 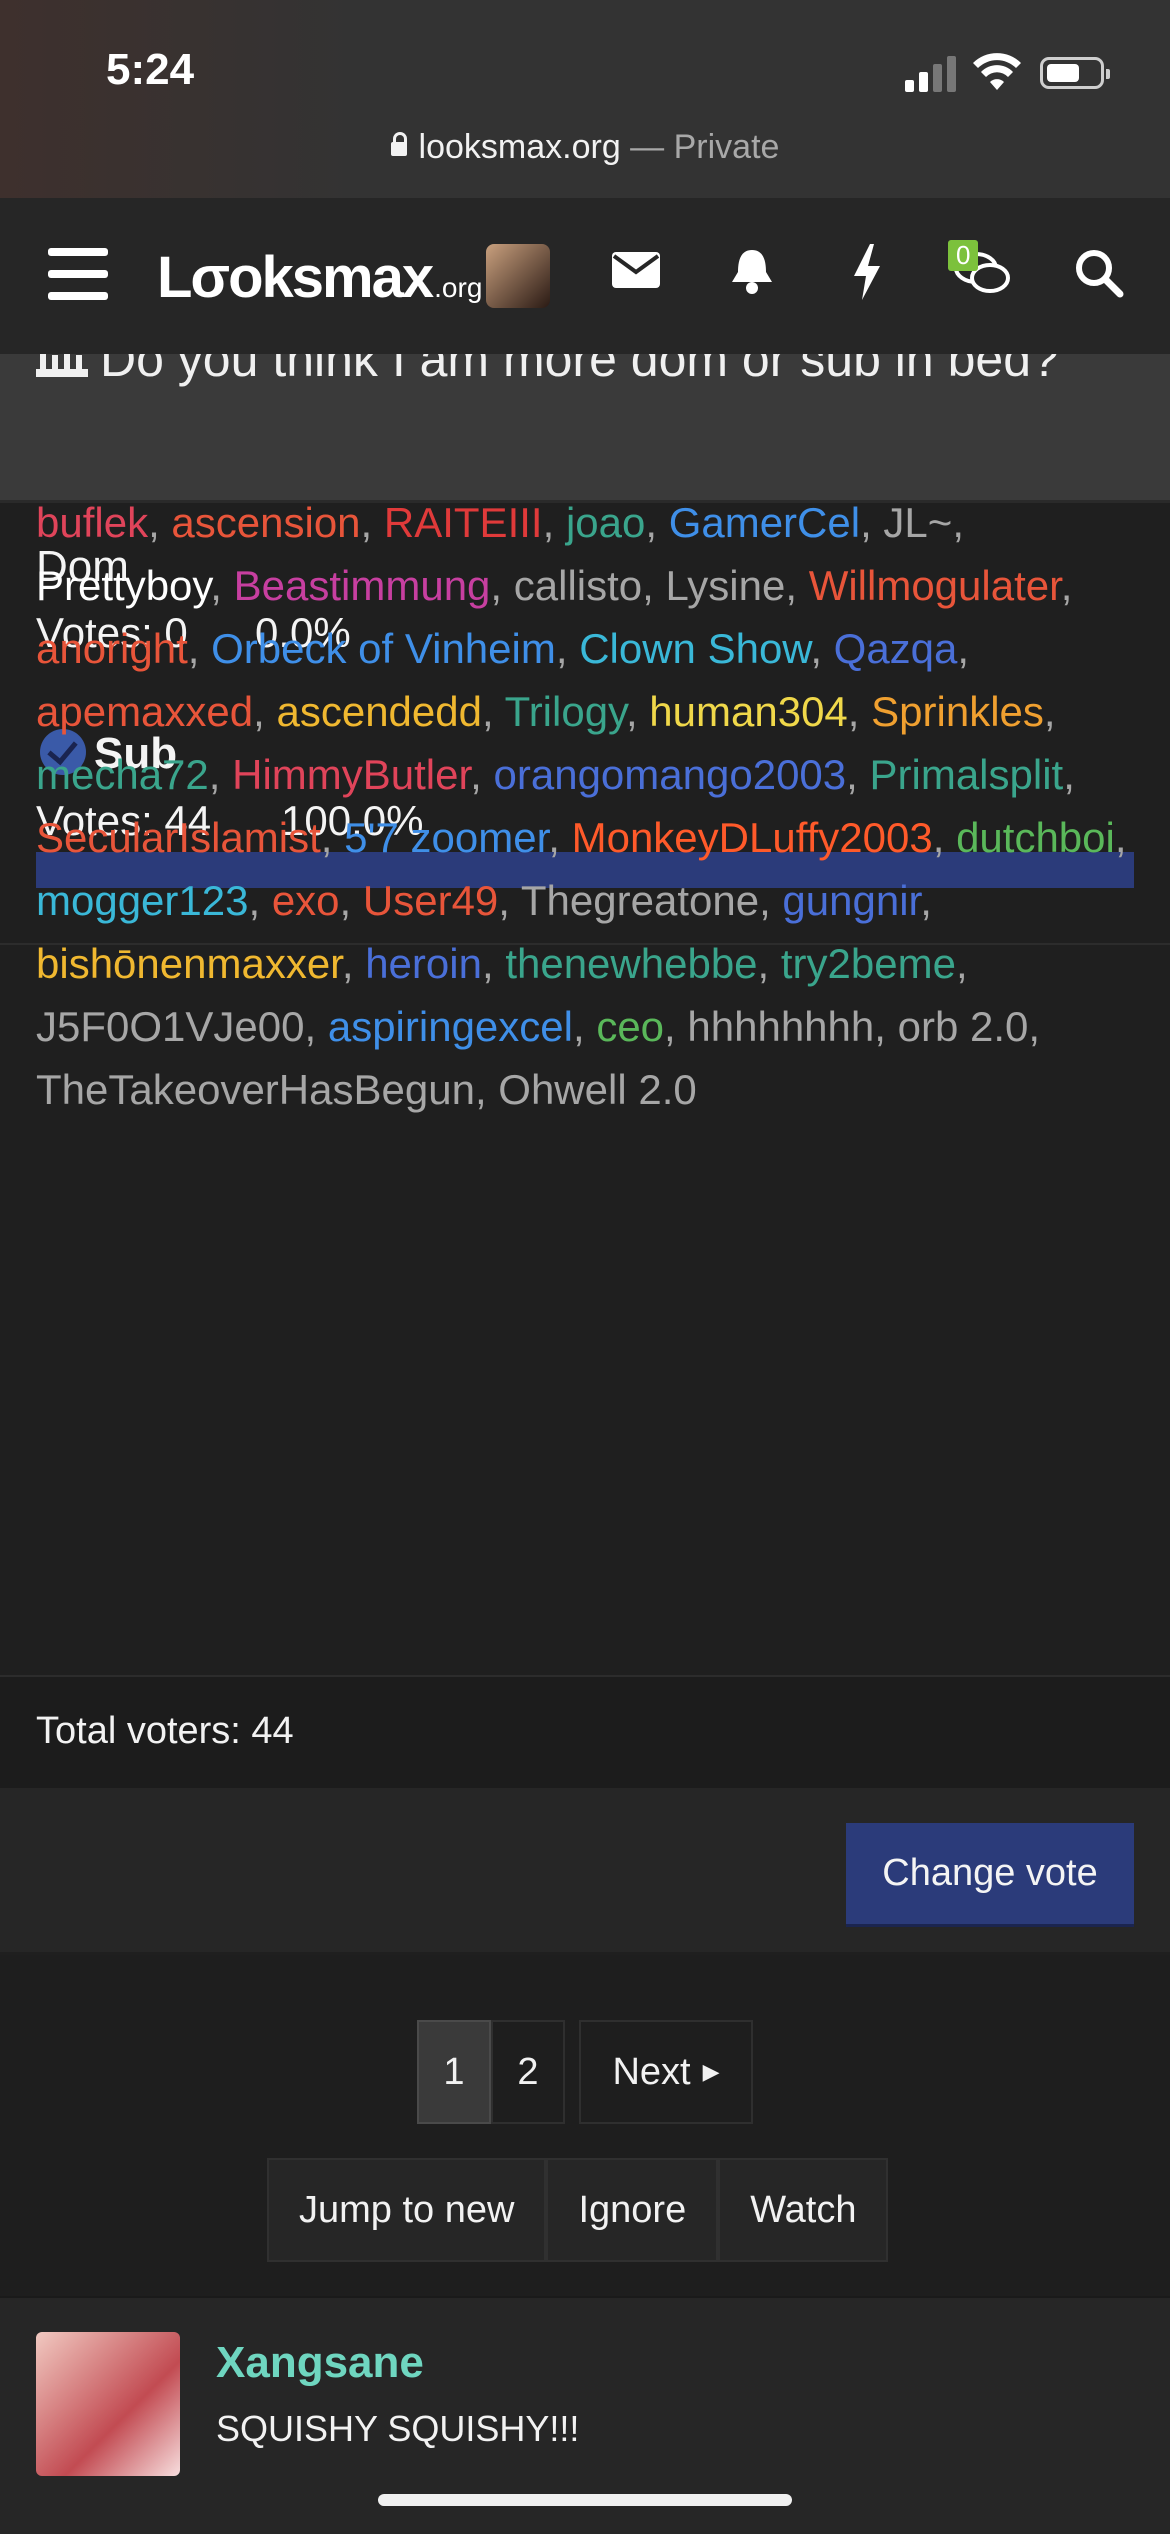 I want to click on voter-link: joao, so click(x=605, y=522).